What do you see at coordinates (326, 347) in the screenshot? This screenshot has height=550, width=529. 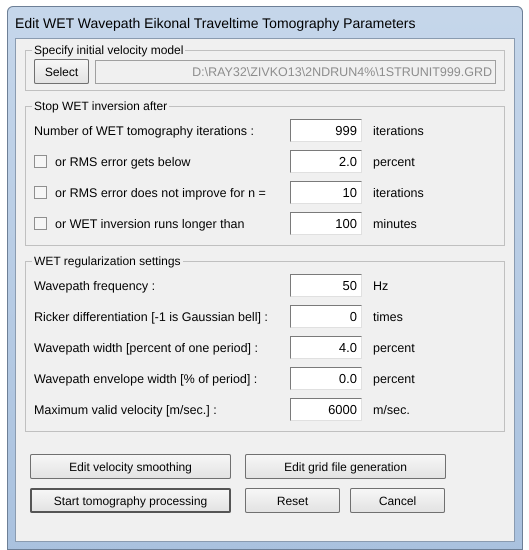 I see `number-field: 4.0` at bounding box center [326, 347].